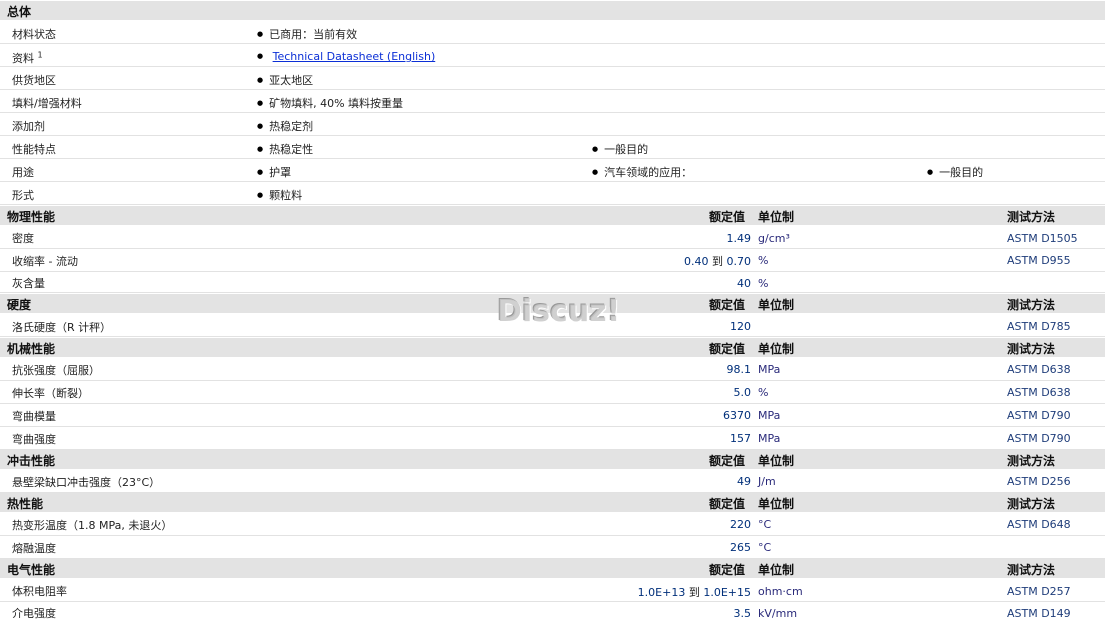  Describe the element at coordinates (552, 370) in the screenshot. I see `table-row: 抗张强度（屈服） 98.1 MPa ASTM D638` at that location.